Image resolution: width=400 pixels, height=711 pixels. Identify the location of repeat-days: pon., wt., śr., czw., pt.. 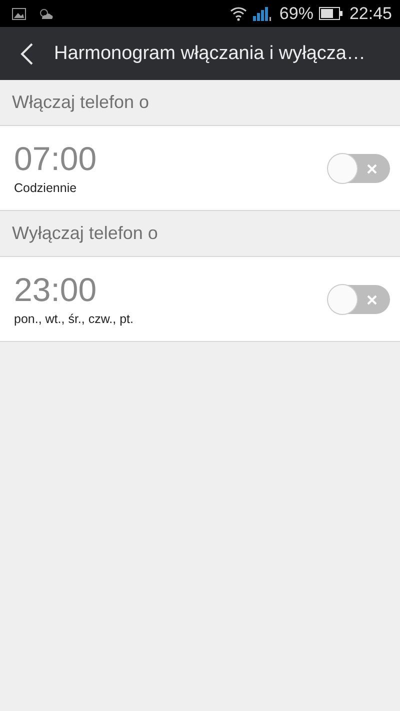
(171, 319).